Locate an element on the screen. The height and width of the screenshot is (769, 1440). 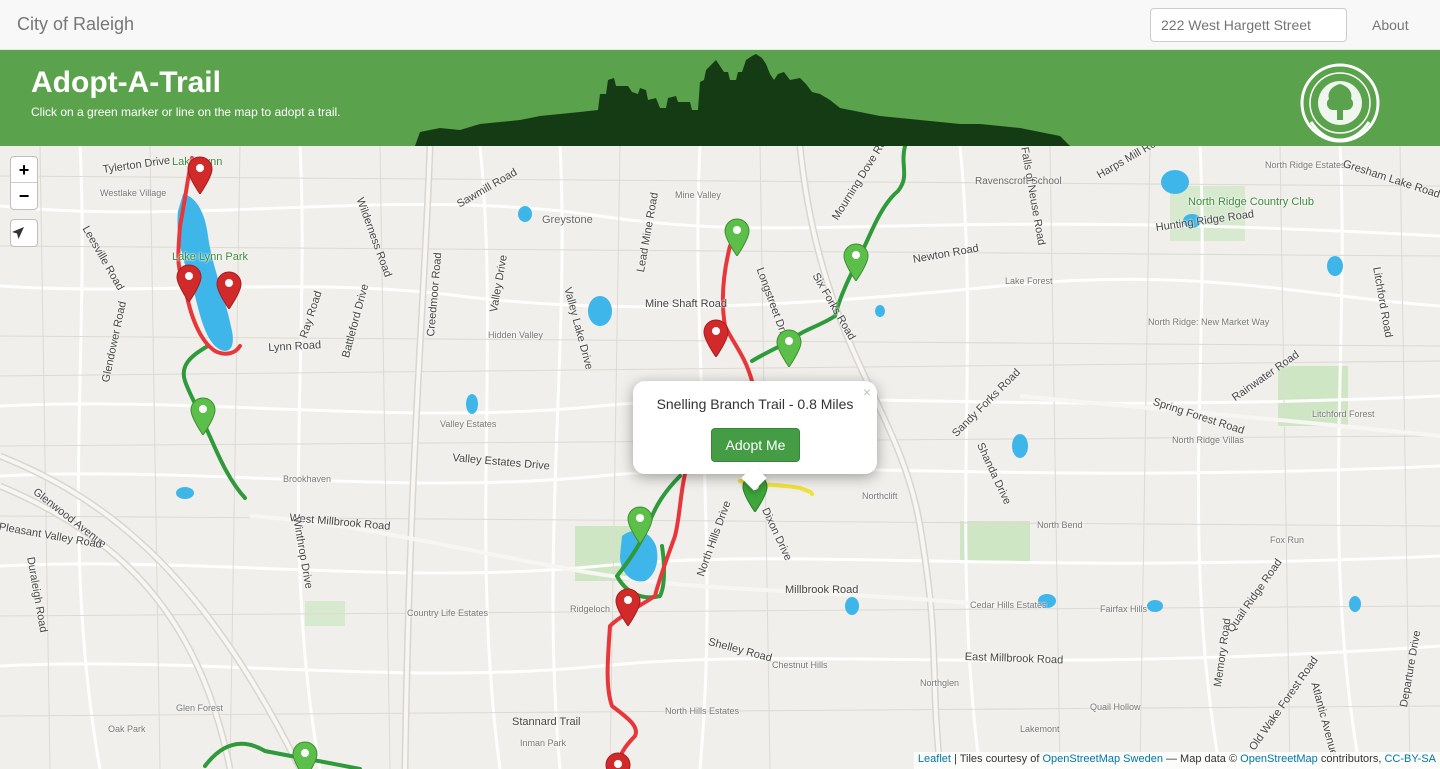
map-label: North Bend is located at coordinates (1060, 525).